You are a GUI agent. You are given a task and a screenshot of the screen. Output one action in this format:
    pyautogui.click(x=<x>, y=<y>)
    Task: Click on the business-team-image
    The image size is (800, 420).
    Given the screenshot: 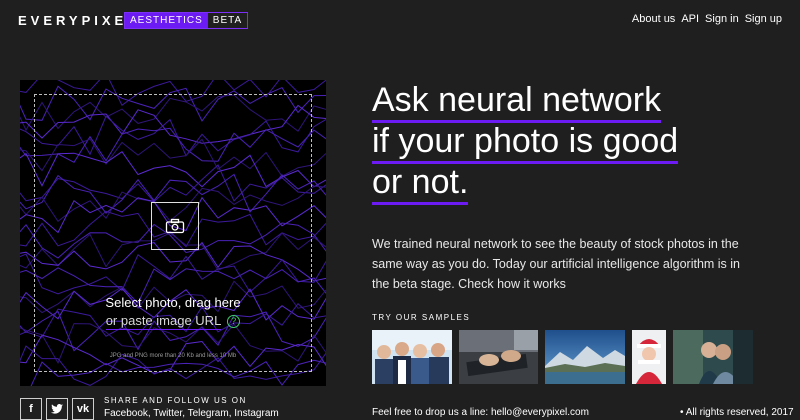 What is the action you would take?
    pyautogui.click(x=412, y=357)
    